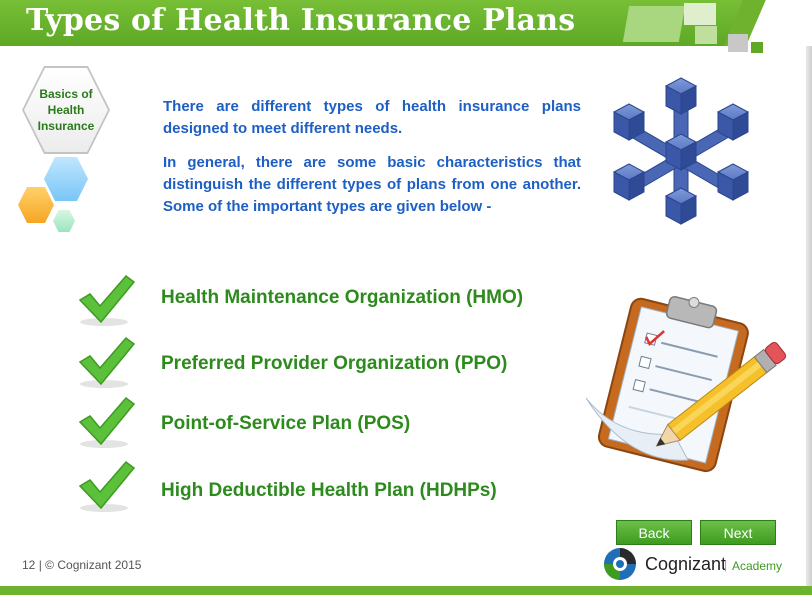 This screenshot has width=812, height=595. I want to click on copyright-text: © Cognizant 2015, so click(93, 565).